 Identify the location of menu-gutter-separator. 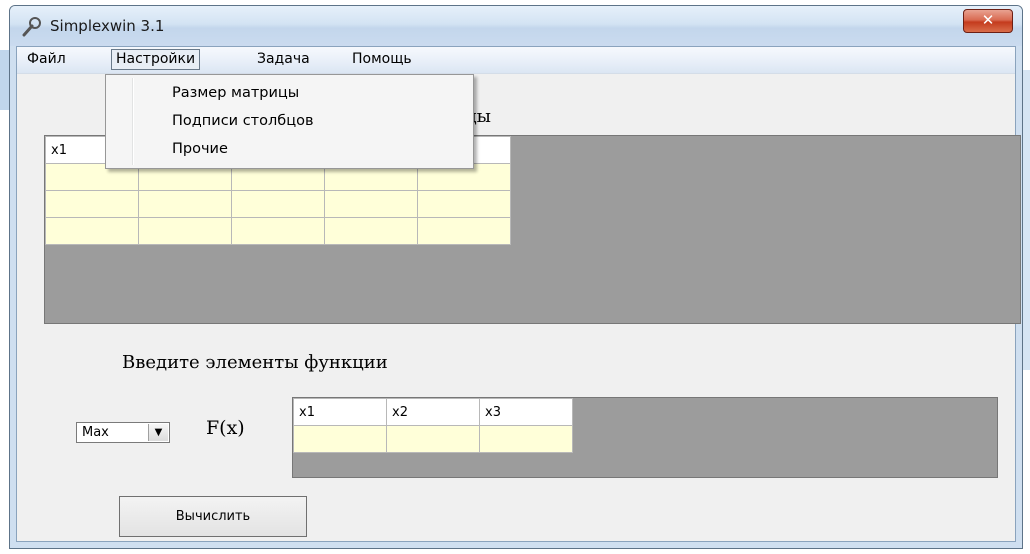
(133, 121).